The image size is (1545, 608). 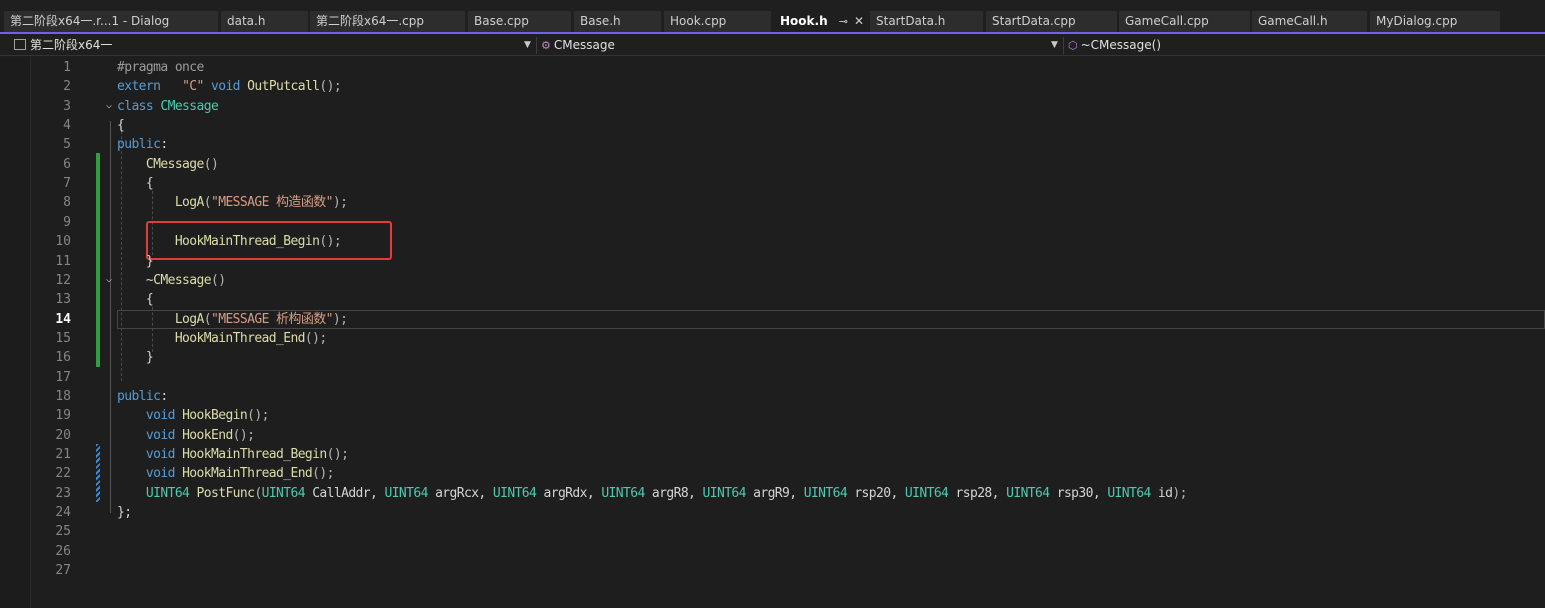 I want to click on scope-dropdown: ⚙ CMessage, so click(x=801, y=45).